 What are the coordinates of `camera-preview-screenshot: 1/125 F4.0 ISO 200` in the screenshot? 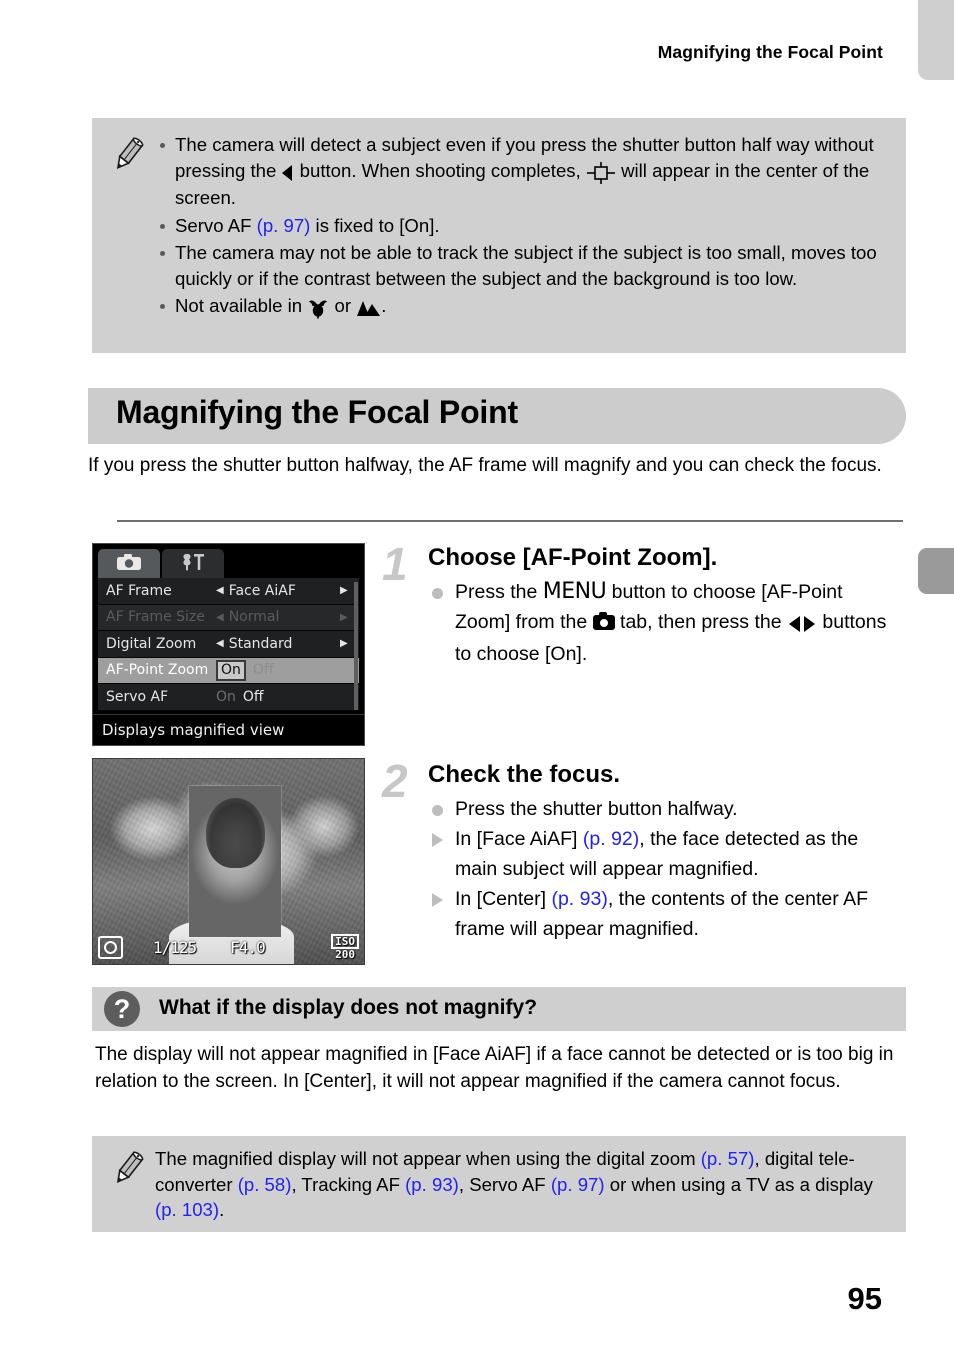 It's located at (228, 861).